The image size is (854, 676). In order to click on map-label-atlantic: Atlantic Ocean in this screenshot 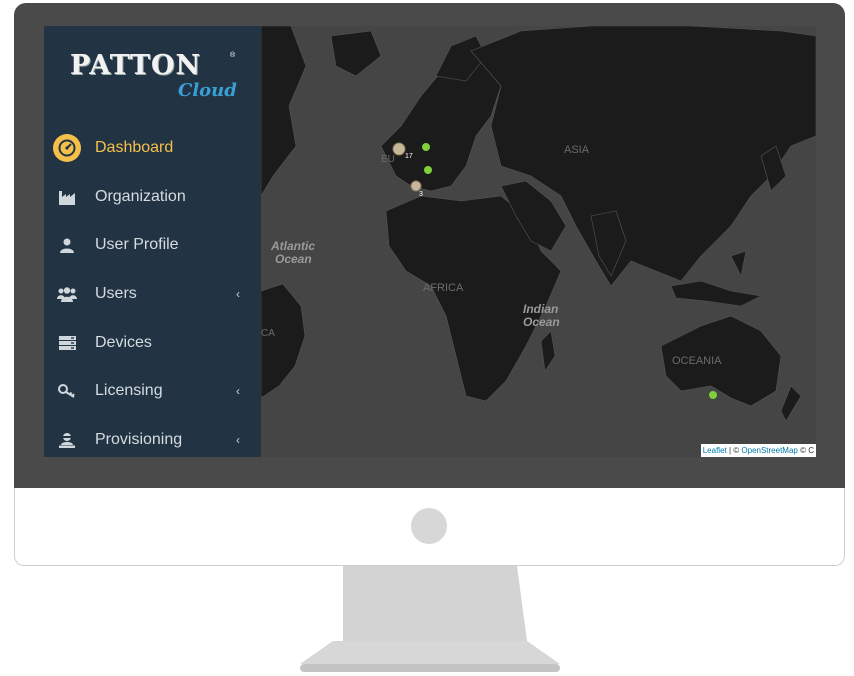, I will do `click(294, 252)`.